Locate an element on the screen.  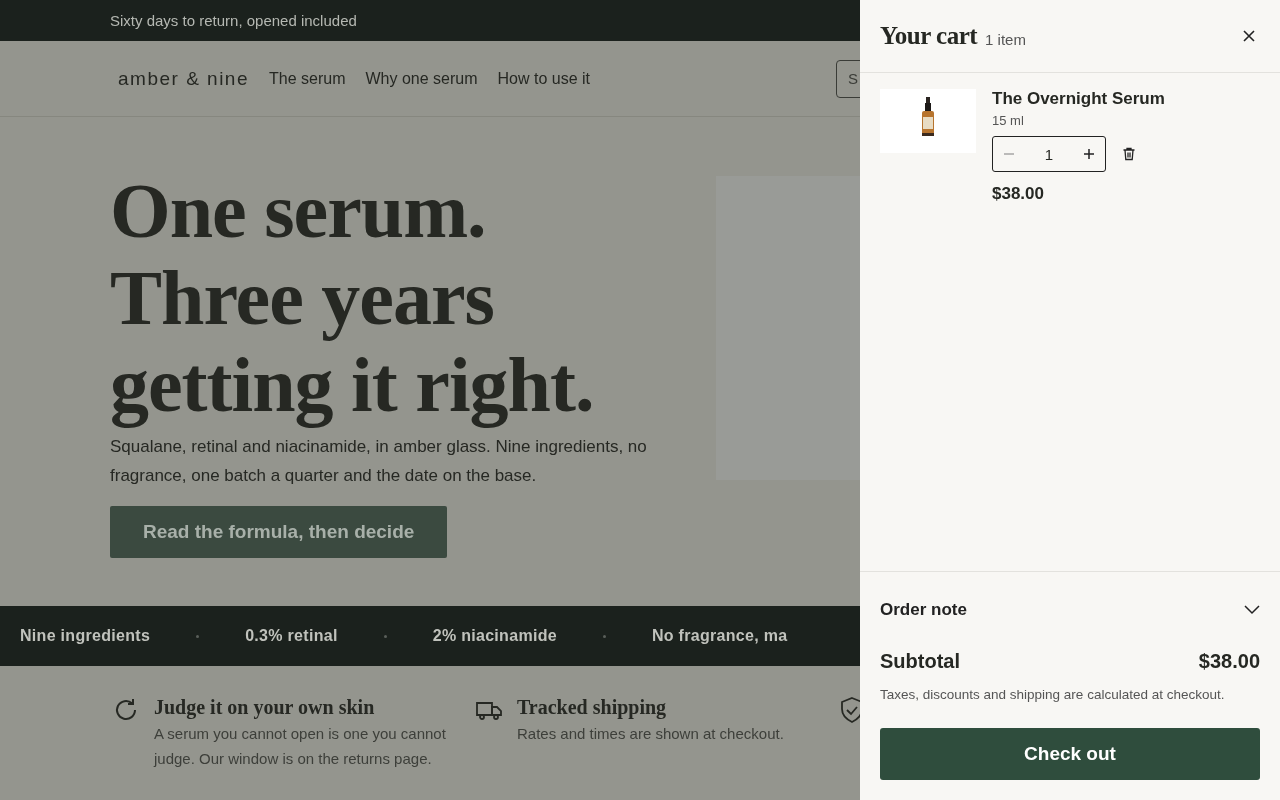
product-name: The Overnight Serum is located at coordinates (1078, 99).